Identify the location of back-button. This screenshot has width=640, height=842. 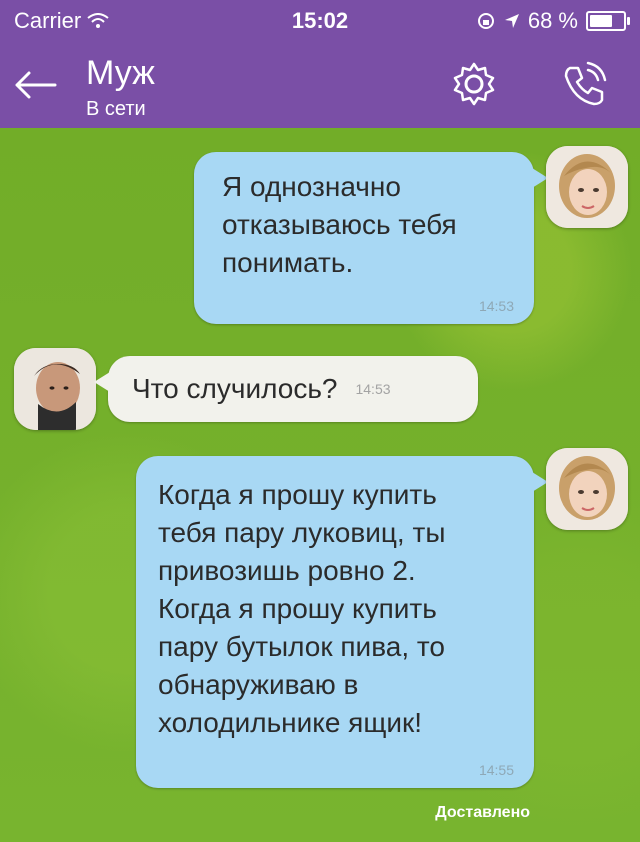
(35, 85).